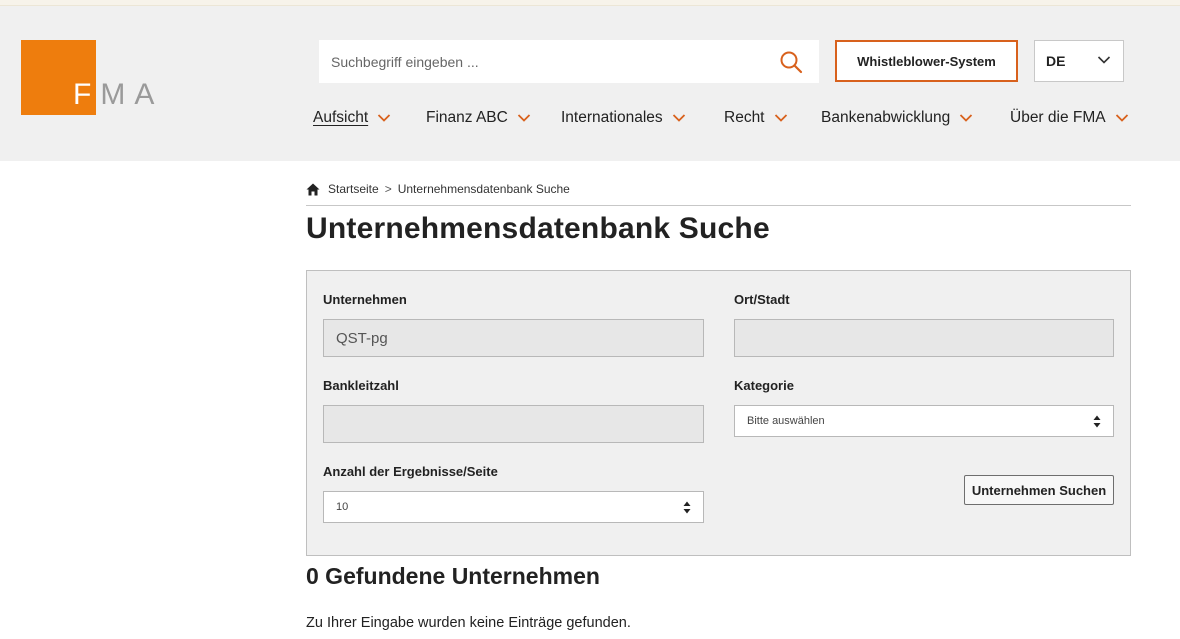  Describe the element at coordinates (118, 94) in the screenshot. I see `logo-wordmark: FMA` at that location.